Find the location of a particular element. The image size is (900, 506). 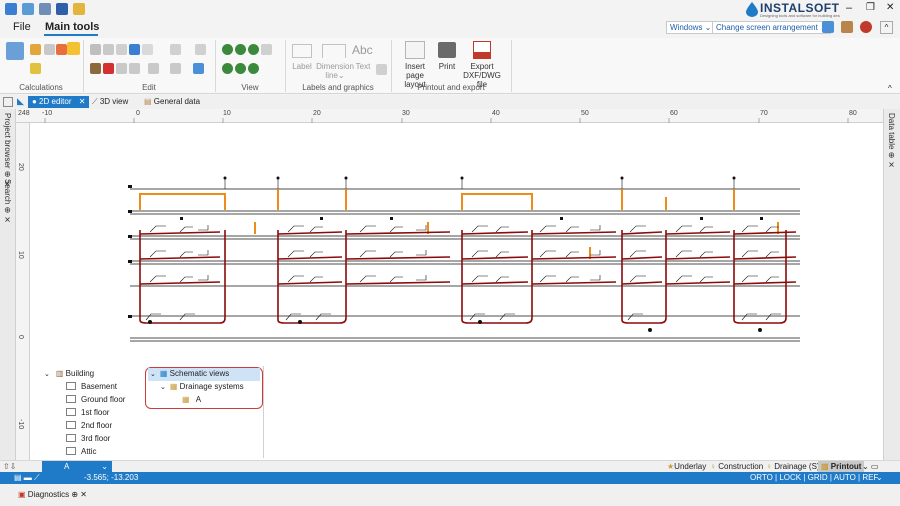

tab-file: File is located at coordinates (22, 27).